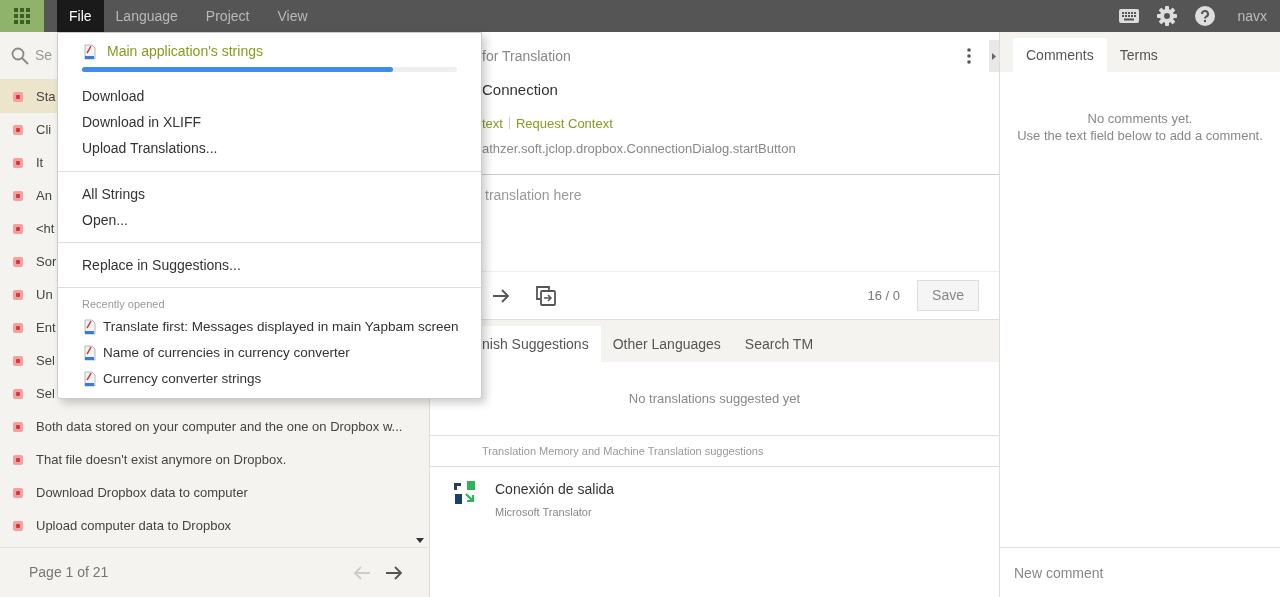  What do you see at coordinates (726, 149) in the screenshot?
I see `string-key: athzer.soft.jclop.dropbox.ConnectionDialog.startButton` at bounding box center [726, 149].